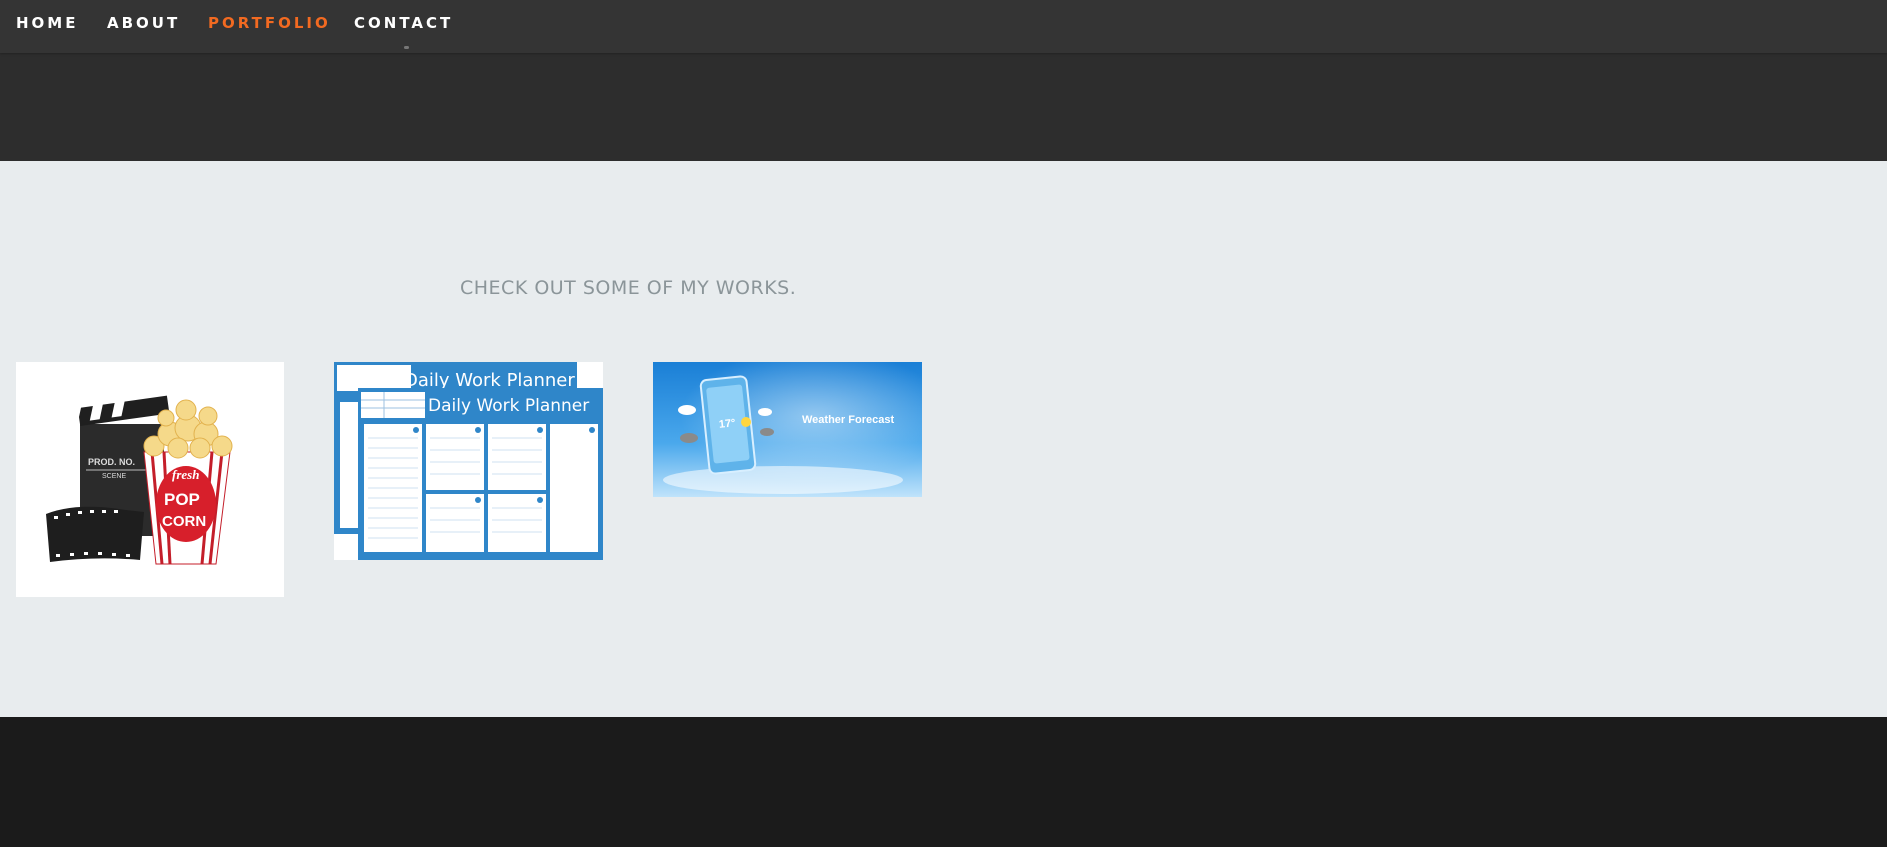  Describe the element at coordinates (943, 26) in the screenshot. I see `top-navbar: HOME ABOUT PORTFOLIO CONTACT` at that location.